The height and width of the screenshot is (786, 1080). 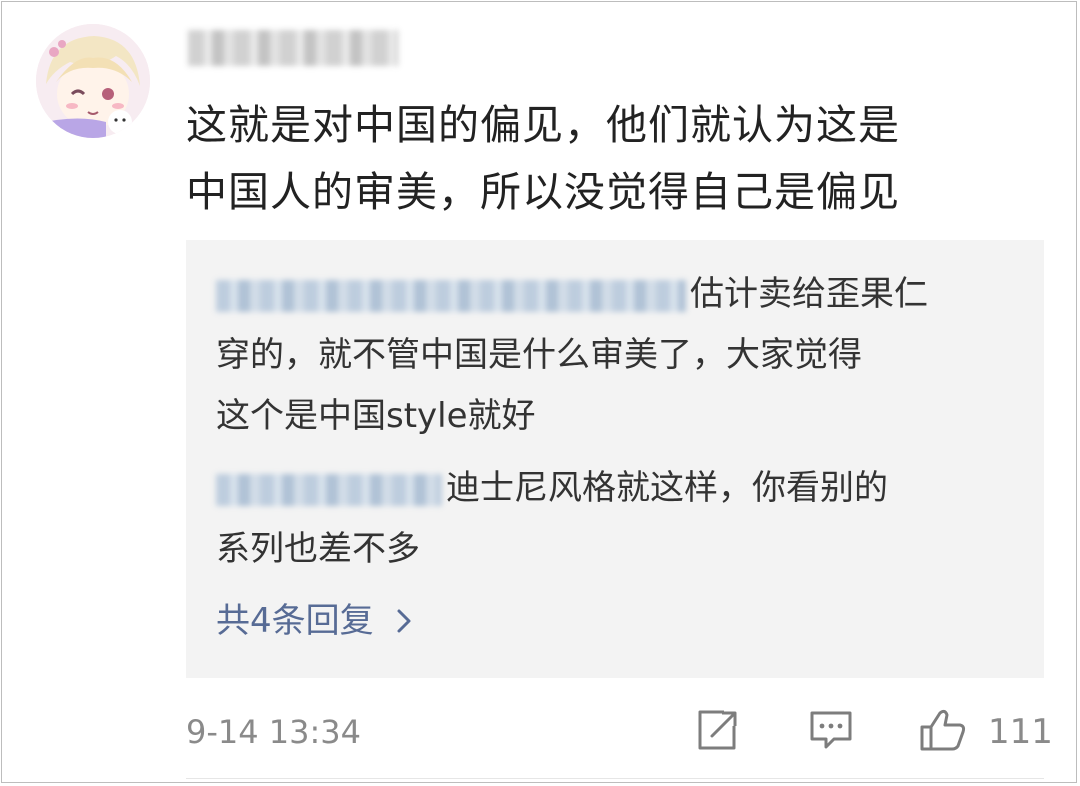 I want to click on divider, so click(x=615, y=778).